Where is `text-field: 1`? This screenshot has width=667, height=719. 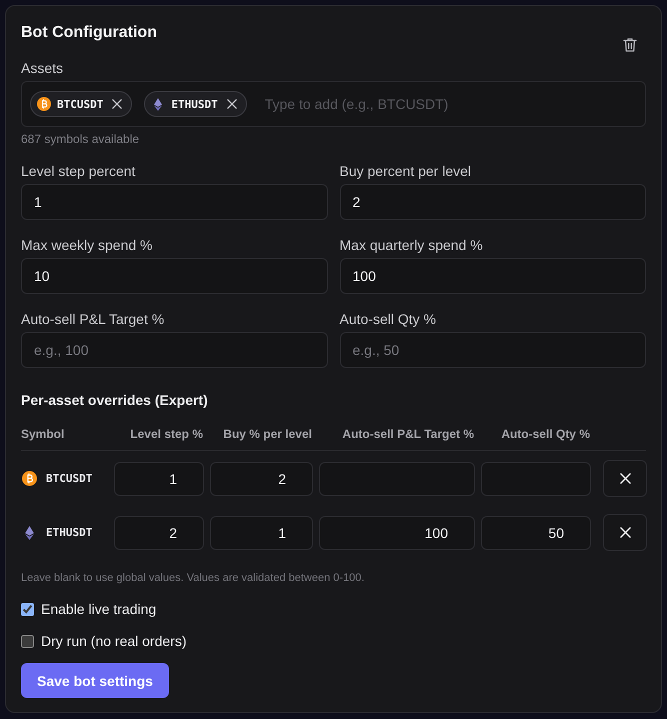
text-field: 1 is located at coordinates (174, 202).